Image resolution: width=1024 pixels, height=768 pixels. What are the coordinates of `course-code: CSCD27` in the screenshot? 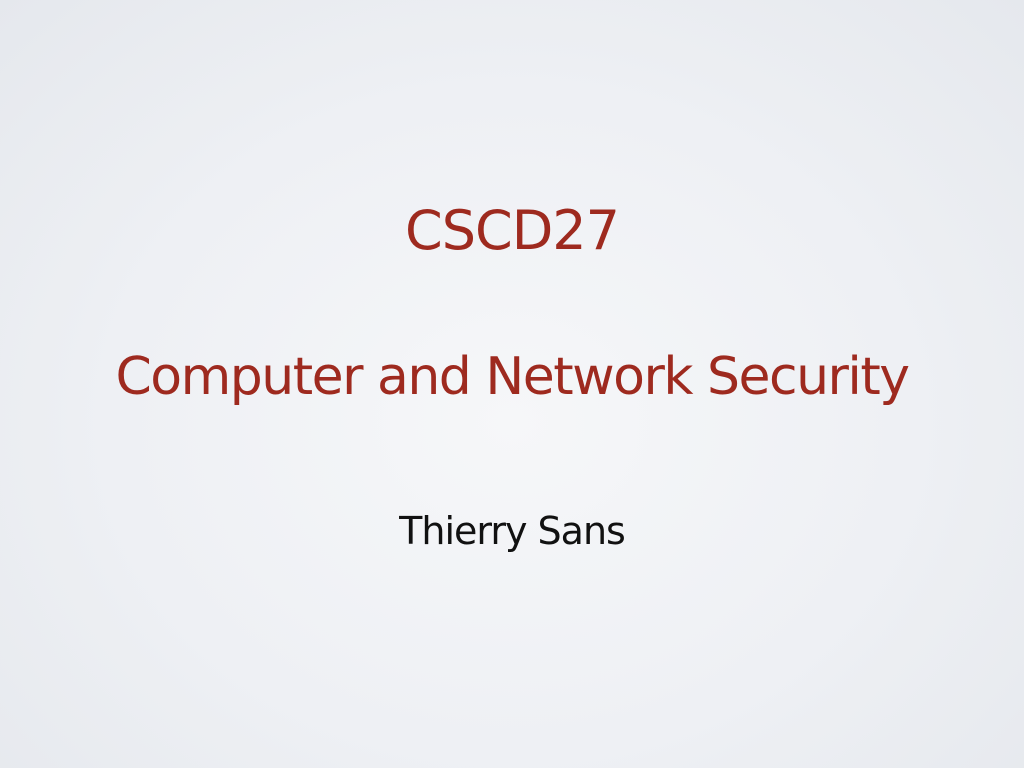 It's located at (512, 230).